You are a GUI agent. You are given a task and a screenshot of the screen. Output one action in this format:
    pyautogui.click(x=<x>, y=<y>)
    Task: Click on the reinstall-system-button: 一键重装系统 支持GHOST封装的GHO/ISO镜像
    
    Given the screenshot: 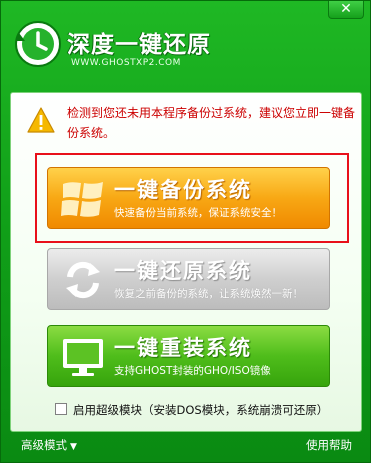 What is the action you would take?
    pyautogui.click(x=188, y=356)
    